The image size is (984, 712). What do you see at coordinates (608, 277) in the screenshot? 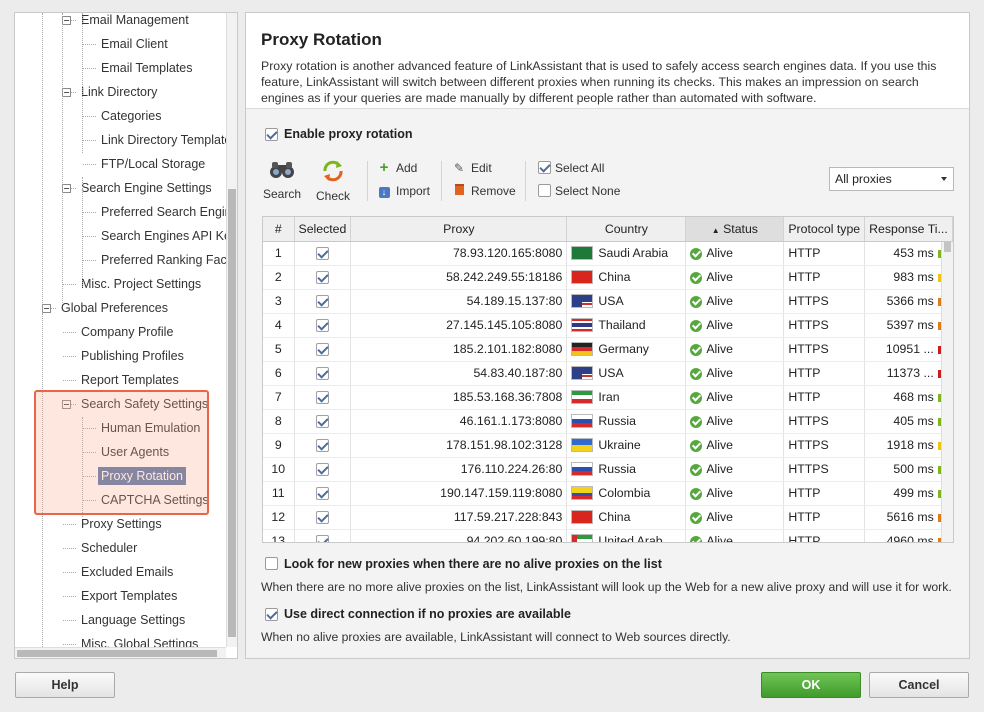
I see `table-row: 2 58.242.249.55:18186 China Alive HTTP 983 ms` at bounding box center [608, 277].